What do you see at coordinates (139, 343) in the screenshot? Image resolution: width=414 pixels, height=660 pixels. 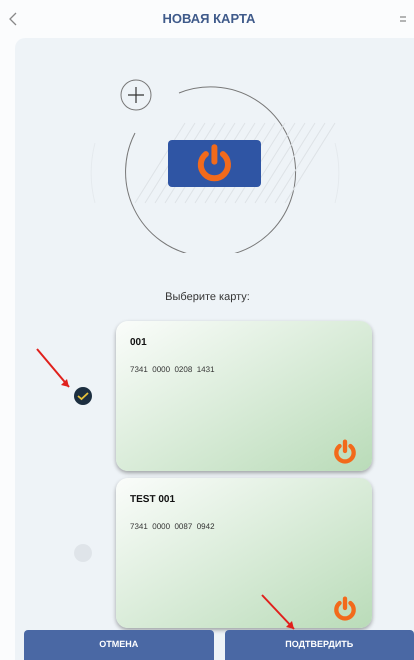 I see `card-name: 001` at bounding box center [139, 343].